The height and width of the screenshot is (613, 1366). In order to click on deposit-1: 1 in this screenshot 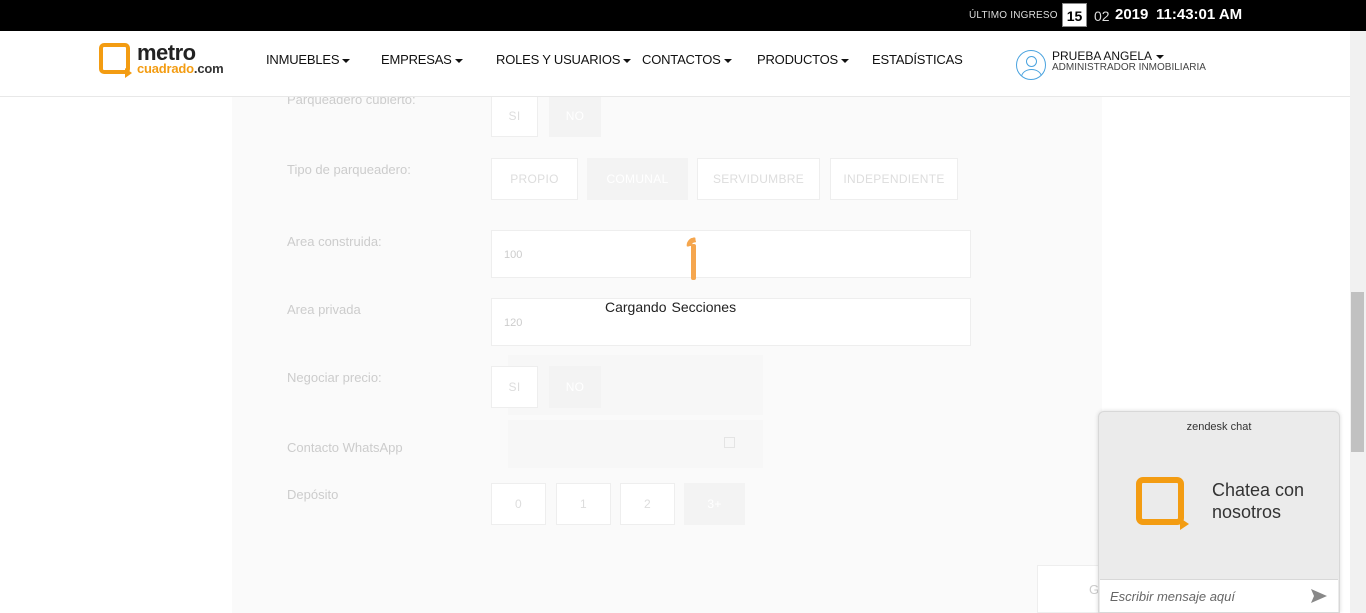, I will do `click(583, 504)`.